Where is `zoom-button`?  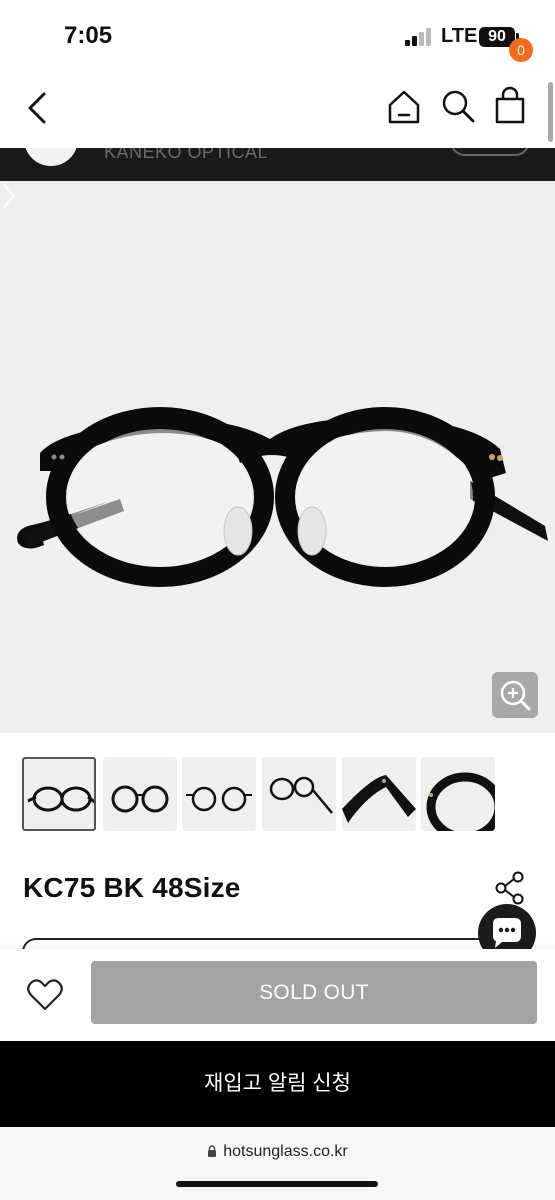 zoom-button is located at coordinates (515, 695).